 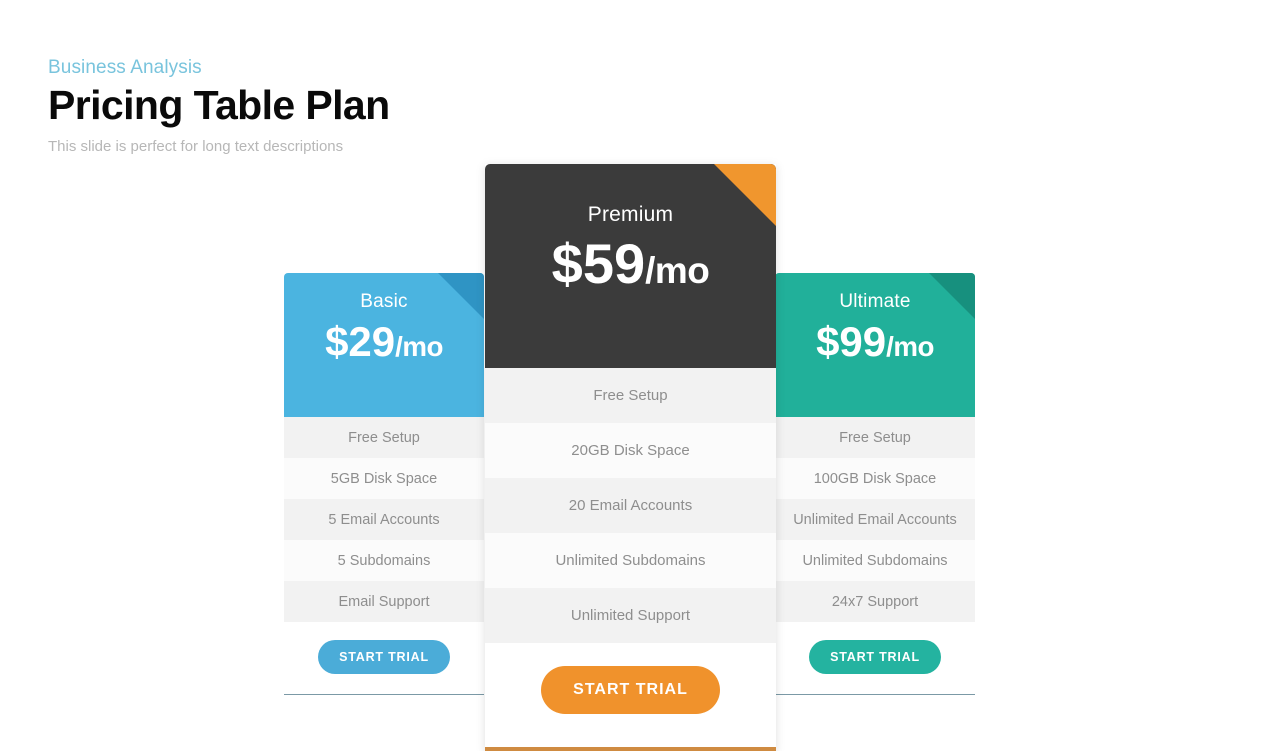 I want to click on list-item: Unlimited Support, so click(x=630, y=615).